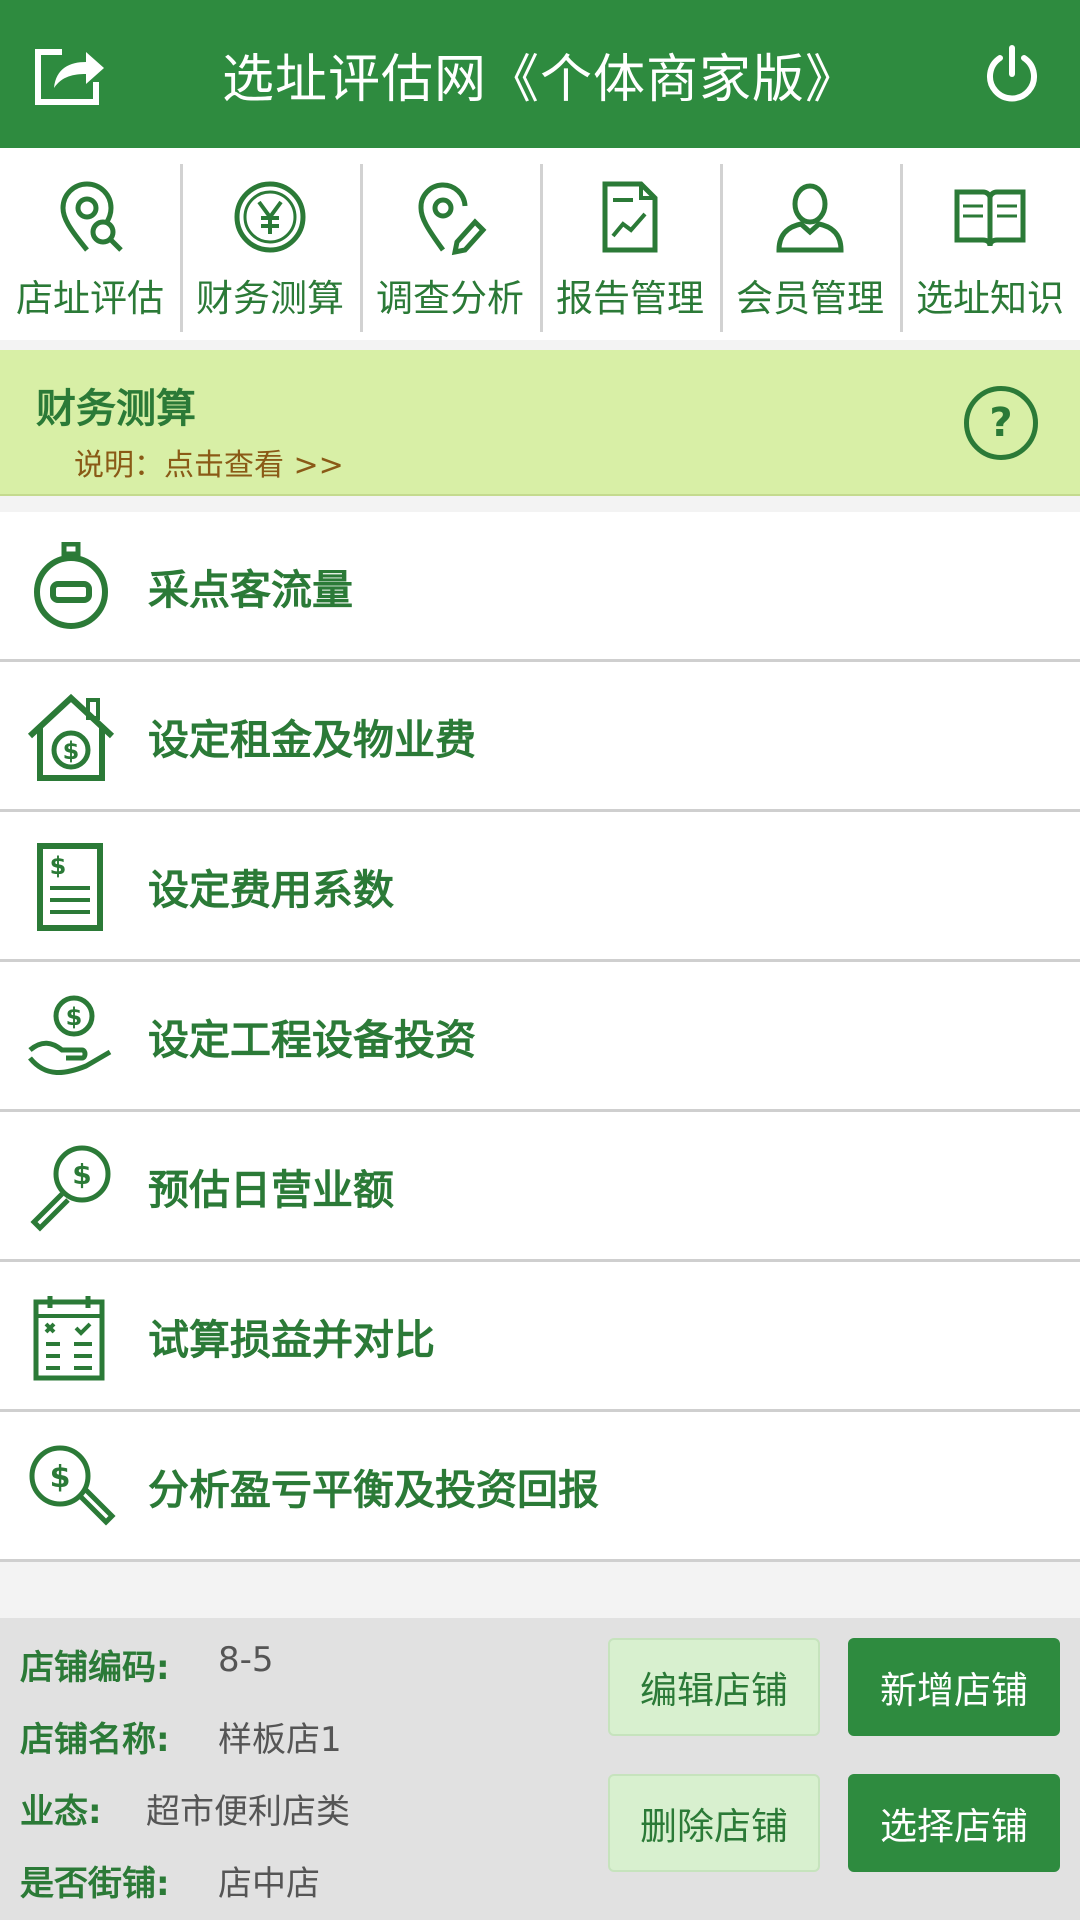 The image size is (1080, 1920). Describe the element at coordinates (70, 75) in the screenshot. I see `share-icon` at that location.